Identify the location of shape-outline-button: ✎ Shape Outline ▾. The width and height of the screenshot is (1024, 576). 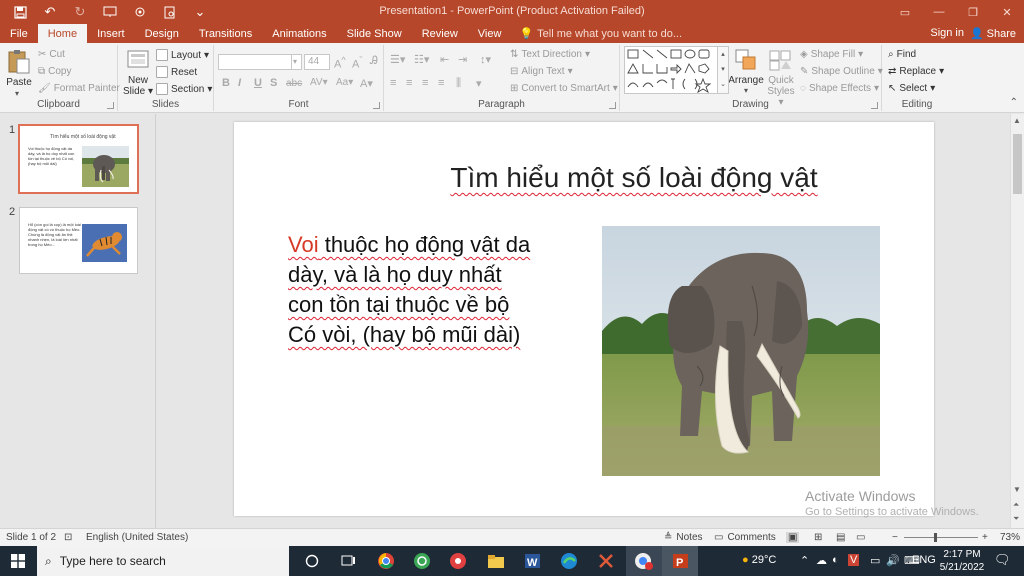
(841, 71).